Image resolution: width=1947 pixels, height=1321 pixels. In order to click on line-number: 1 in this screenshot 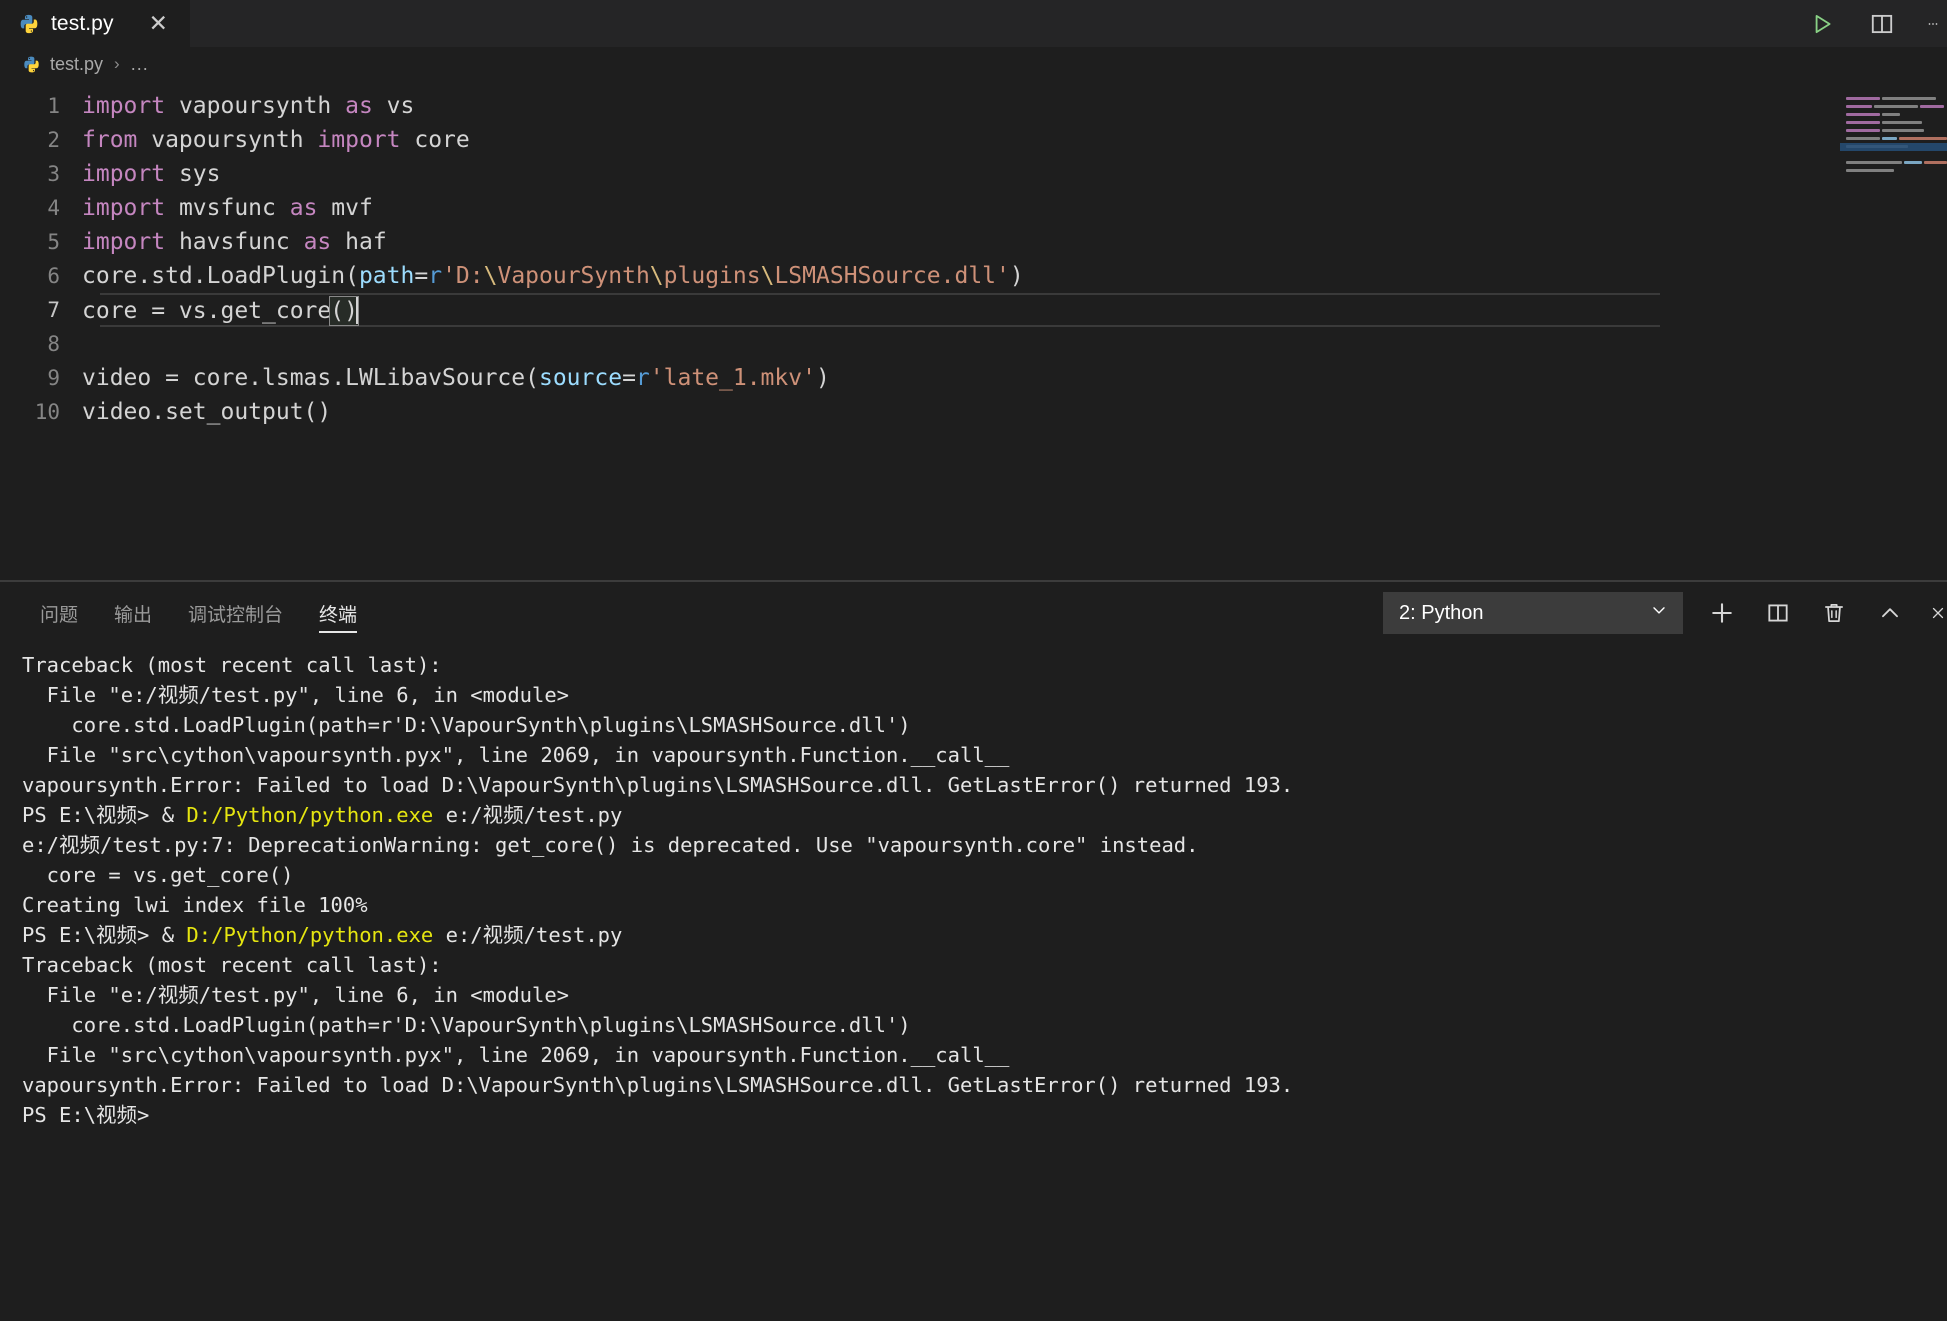, I will do `click(53, 106)`.